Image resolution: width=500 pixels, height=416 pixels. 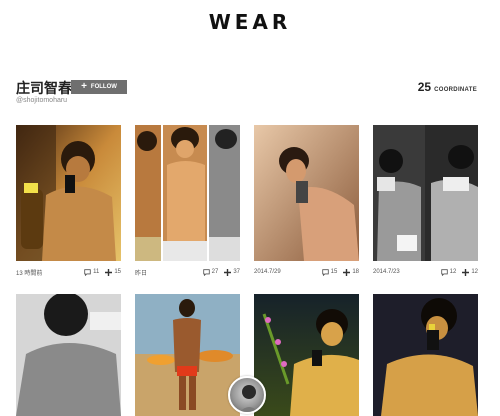 I want to click on post-date: 昨日, so click(x=141, y=273).